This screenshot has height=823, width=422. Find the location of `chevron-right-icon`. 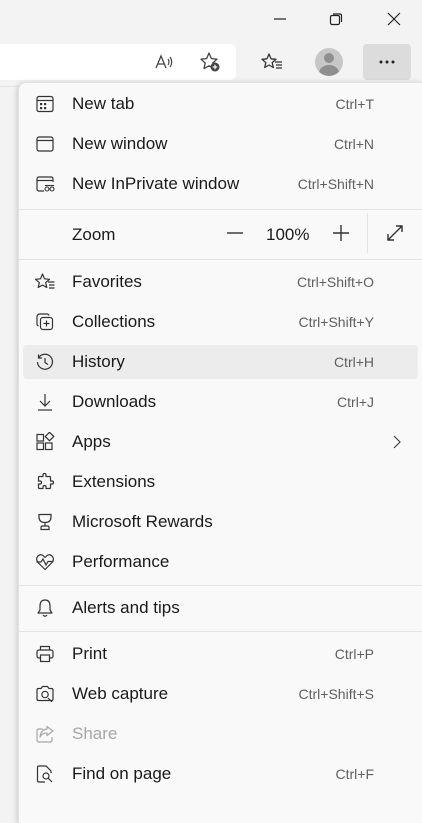

chevron-right-icon is located at coordinates (397, 442).